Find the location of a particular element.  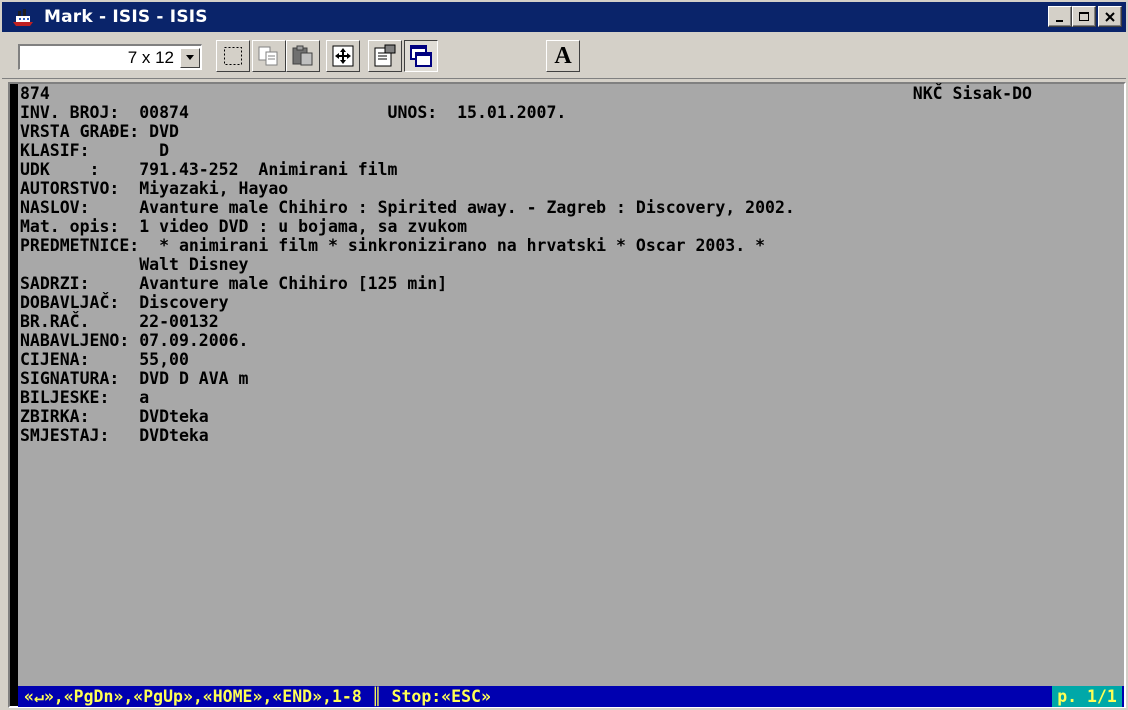

copy-button is located at coordinates (269, 56).